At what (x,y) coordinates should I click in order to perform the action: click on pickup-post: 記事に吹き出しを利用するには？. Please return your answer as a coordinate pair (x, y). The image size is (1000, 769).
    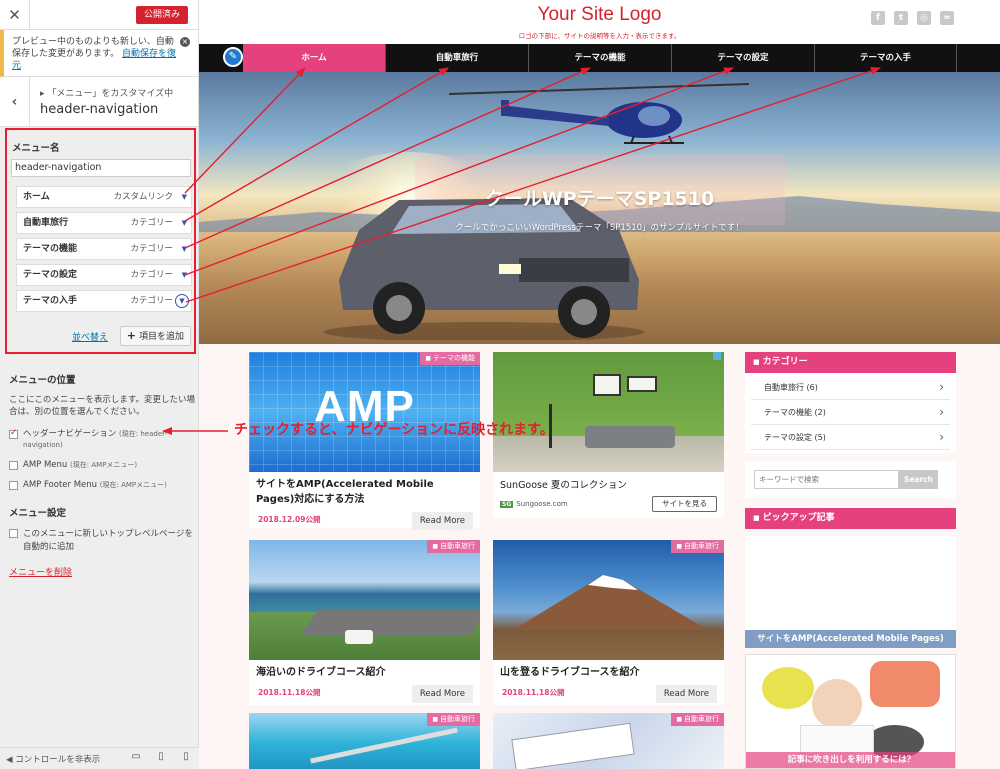
    Looking at the image, I should click on (850, 711).